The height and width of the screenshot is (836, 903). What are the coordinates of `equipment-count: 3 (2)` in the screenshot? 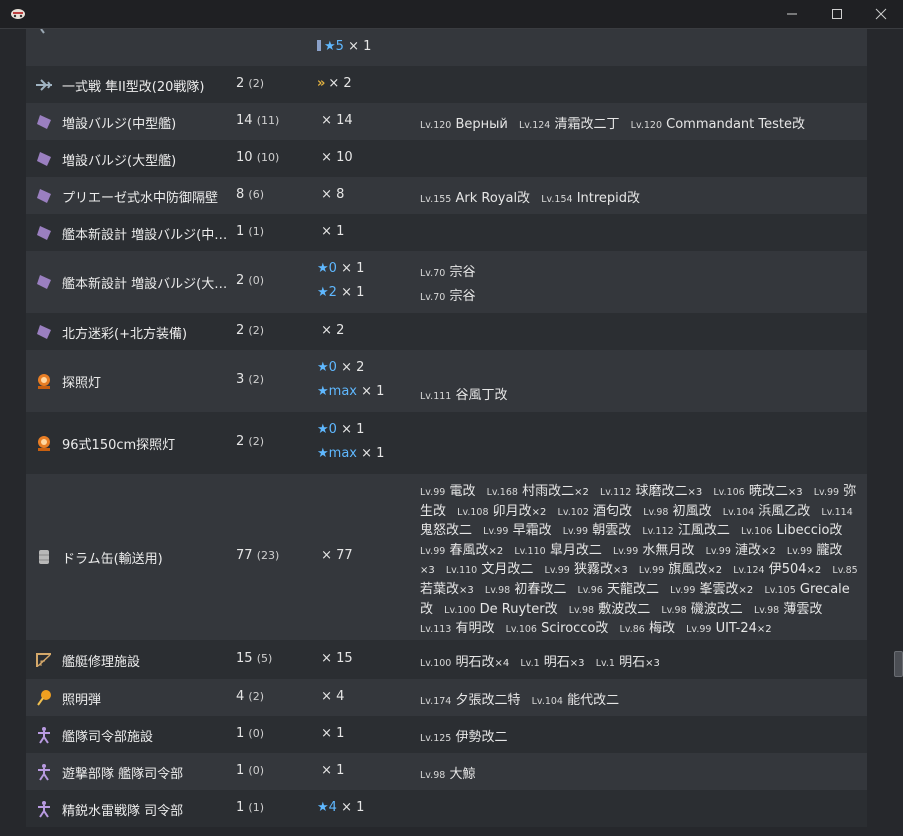 It's located at (271, 379).